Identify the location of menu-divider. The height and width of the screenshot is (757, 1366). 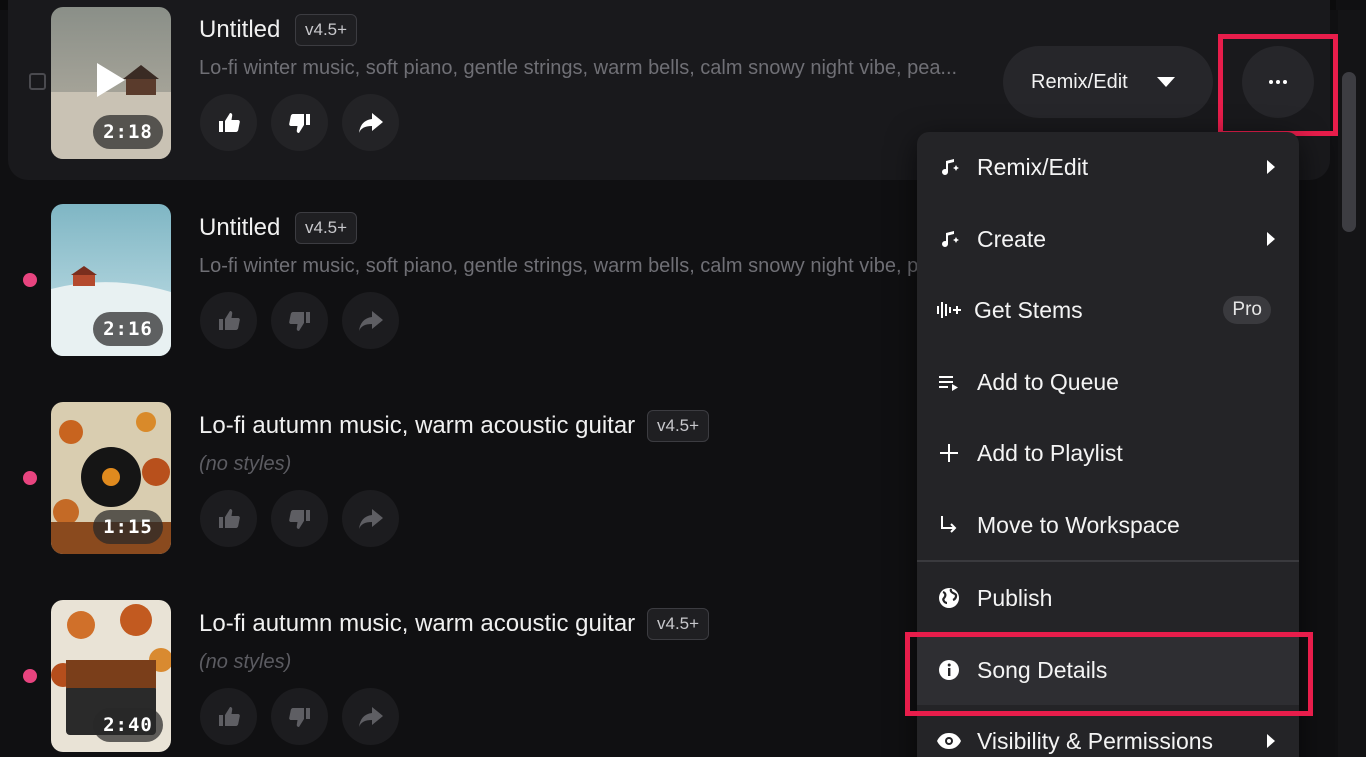
(1108, 561).